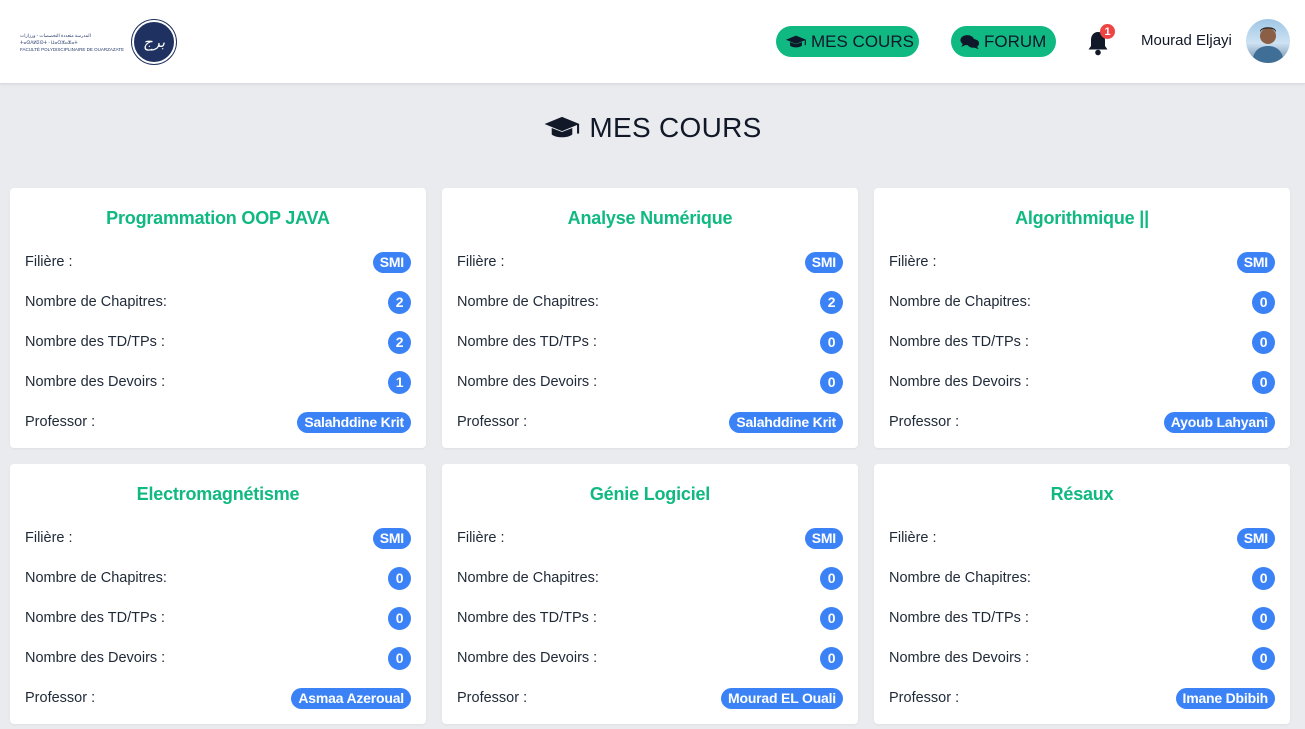 The height and width of the screenshot is (729, 1305). What do you see at coordinates (72, 49) in the screenshot?
I see `logo-line-french: FACULTÉ POLYDISCIPLINAIRE DE OUARZAZATE` at bounding box center [72, 49].